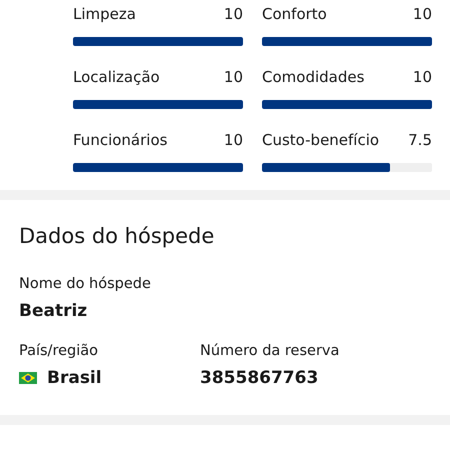 Image resolution: width=450 pixels, height=450 pixels. What do you see at coordinates (59, 351) in the screenshot?
I see `field-label: País/região` at bounding box center [59, 351].